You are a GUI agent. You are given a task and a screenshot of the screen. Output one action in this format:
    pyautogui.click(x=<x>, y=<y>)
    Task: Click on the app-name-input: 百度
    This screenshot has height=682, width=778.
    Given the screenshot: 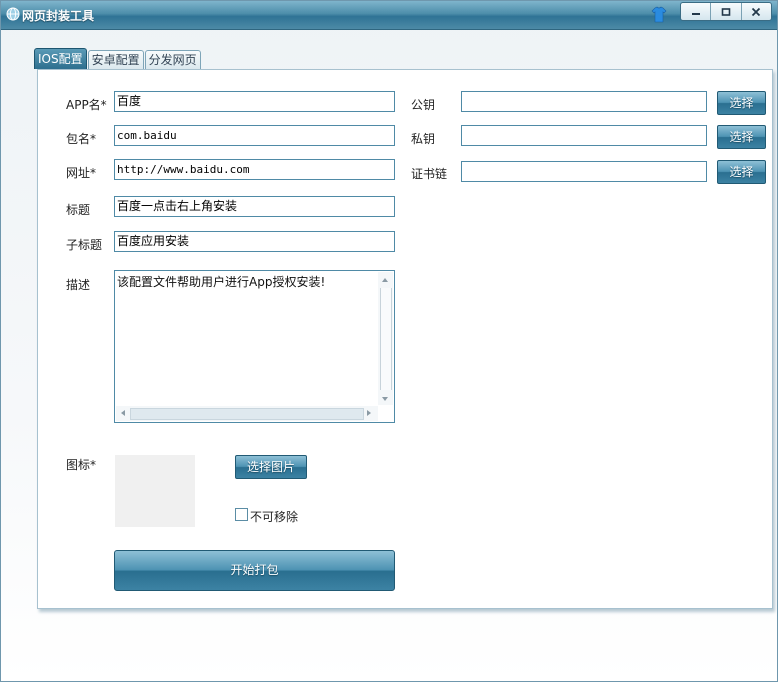 What is the action you would take?
    pyautogui.click(x=254, y=101)
    